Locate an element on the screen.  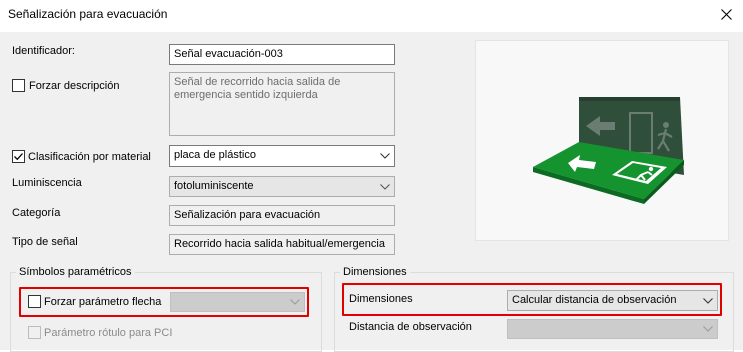
exit-sign-preview is located at coordinates (608, 150).